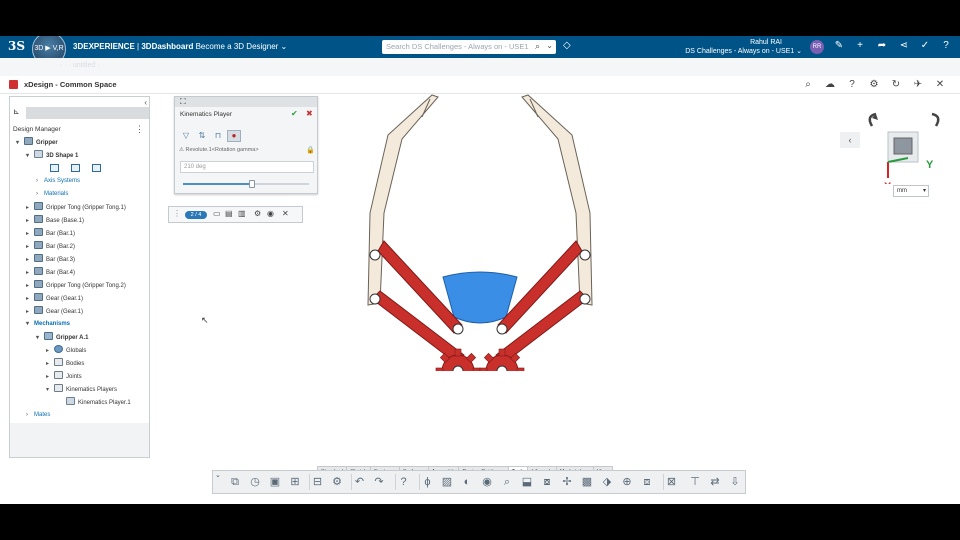 The width and height of the screenshot is (960, 540). What do you see at coordinates (237, 46) in the screenshot?
I see `dashboard-name: Become a 3D Designer` at bounding box center [237, 46].